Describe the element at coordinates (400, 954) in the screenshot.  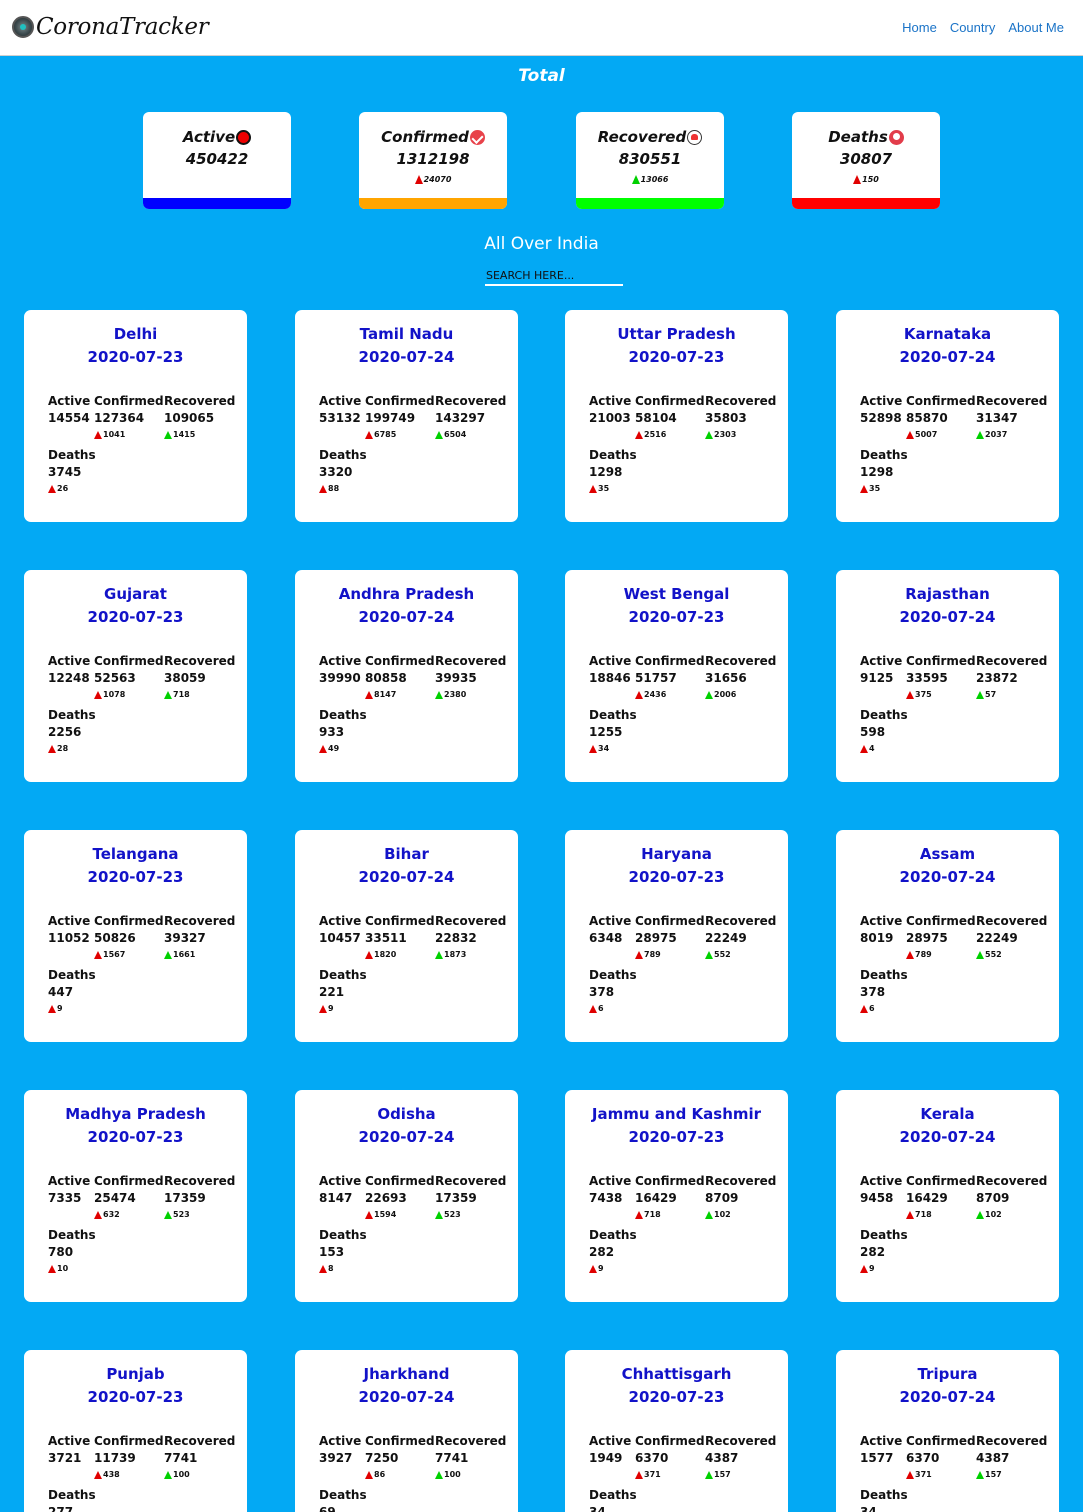
I see `stat-delta: 1820` at that location.